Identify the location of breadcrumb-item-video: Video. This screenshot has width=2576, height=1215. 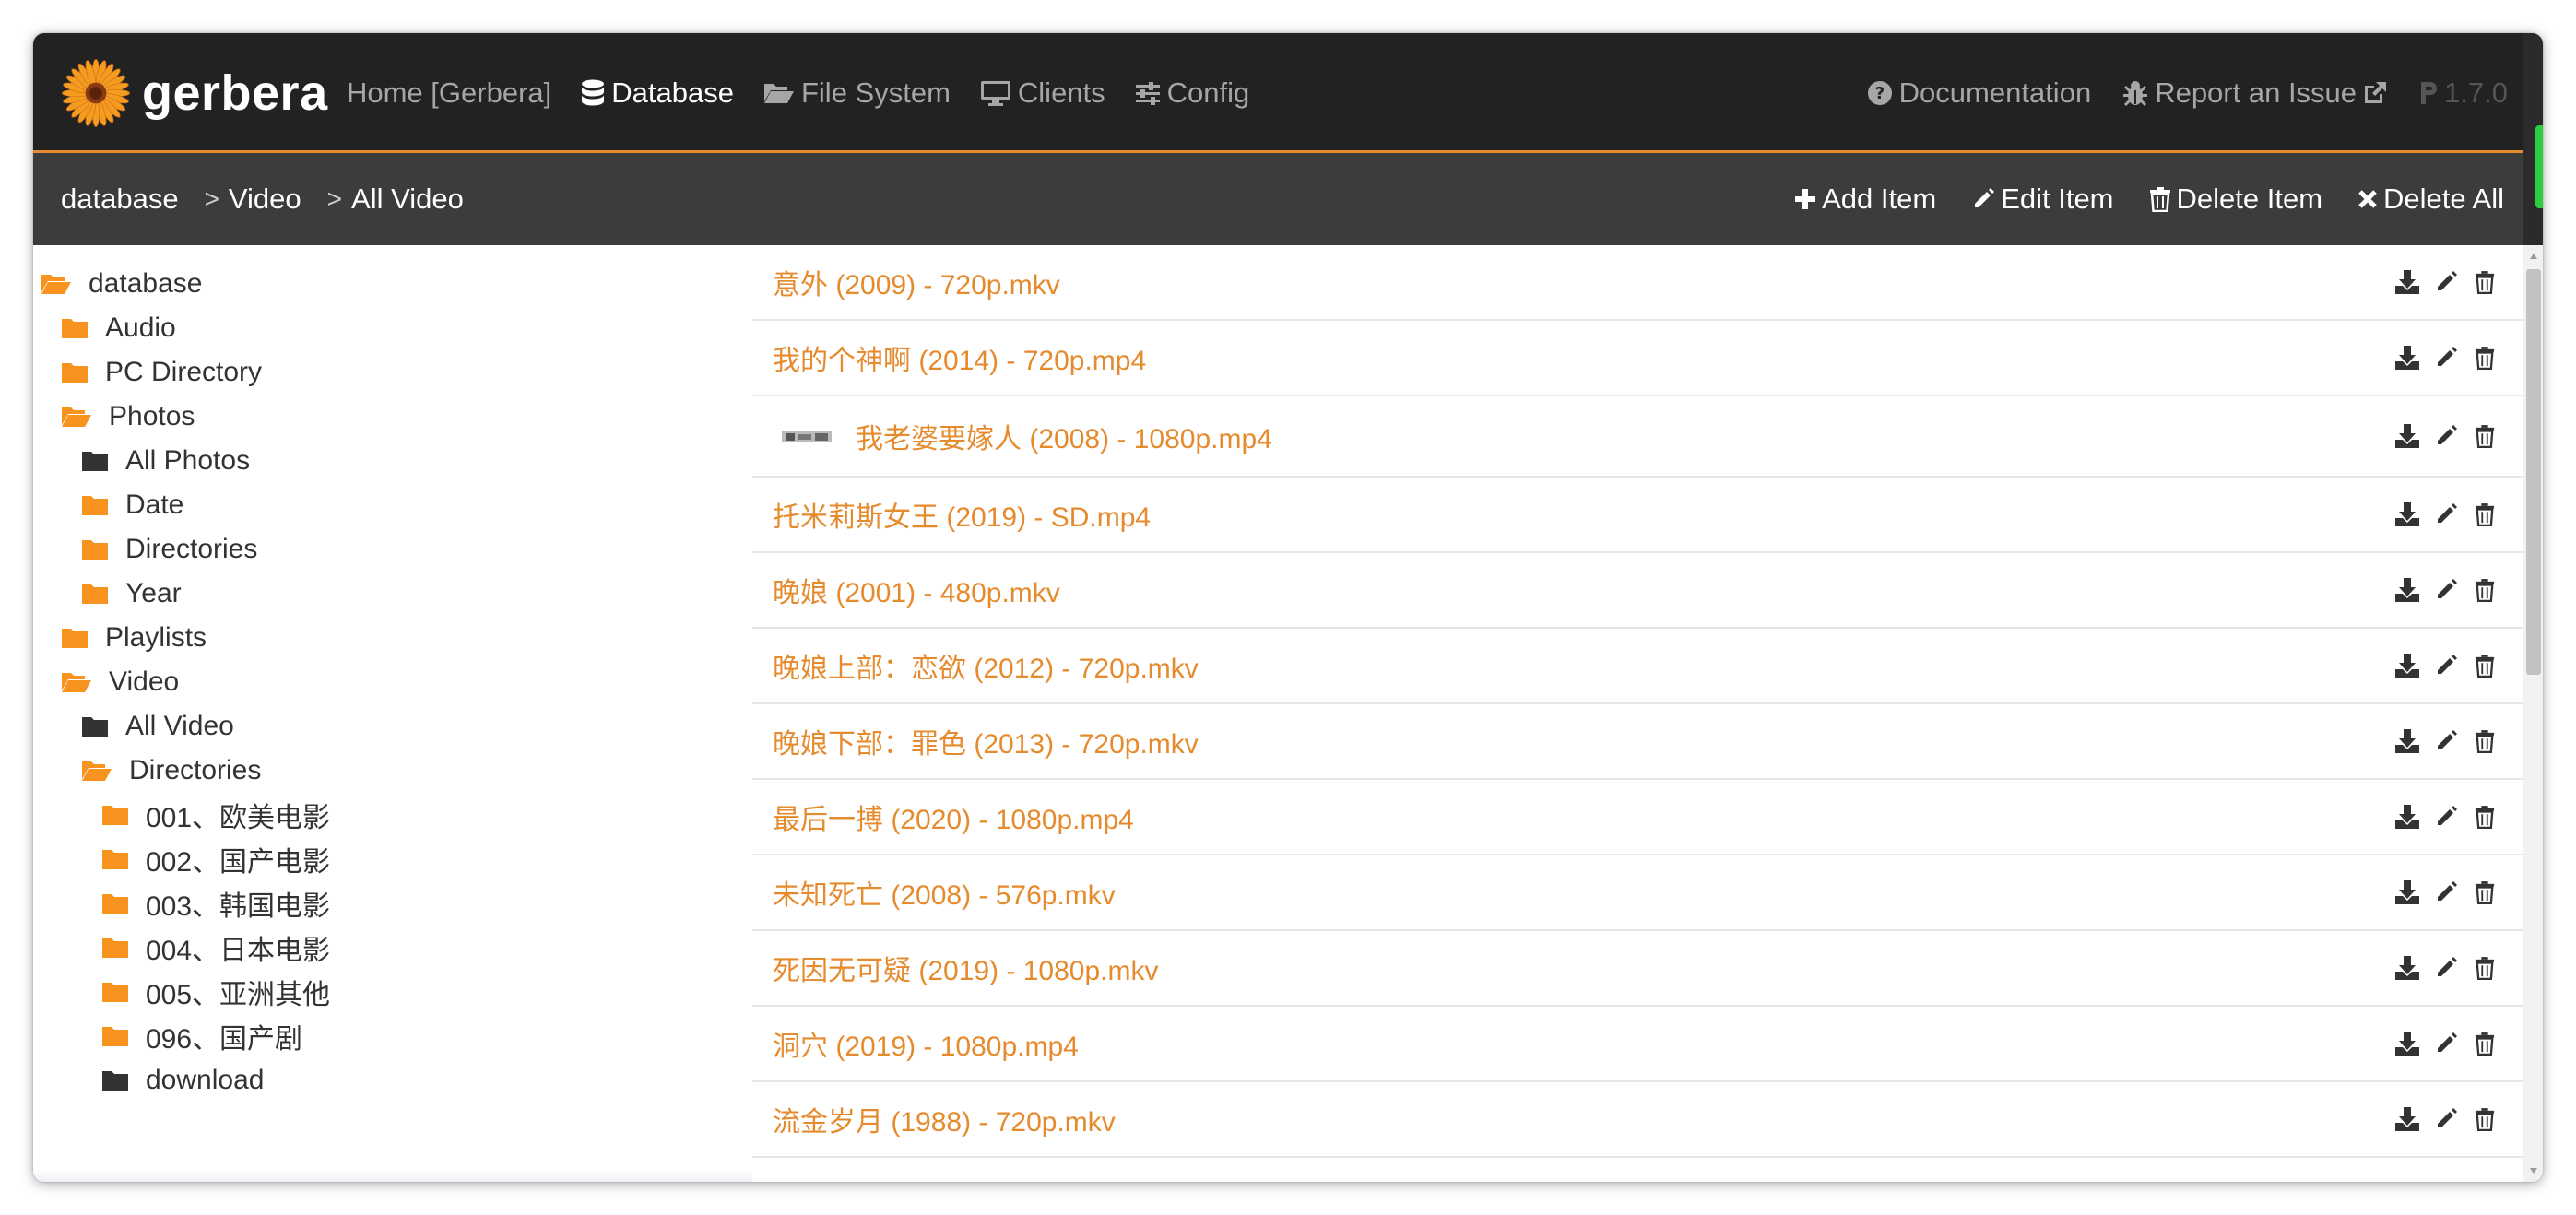
(265, 199).